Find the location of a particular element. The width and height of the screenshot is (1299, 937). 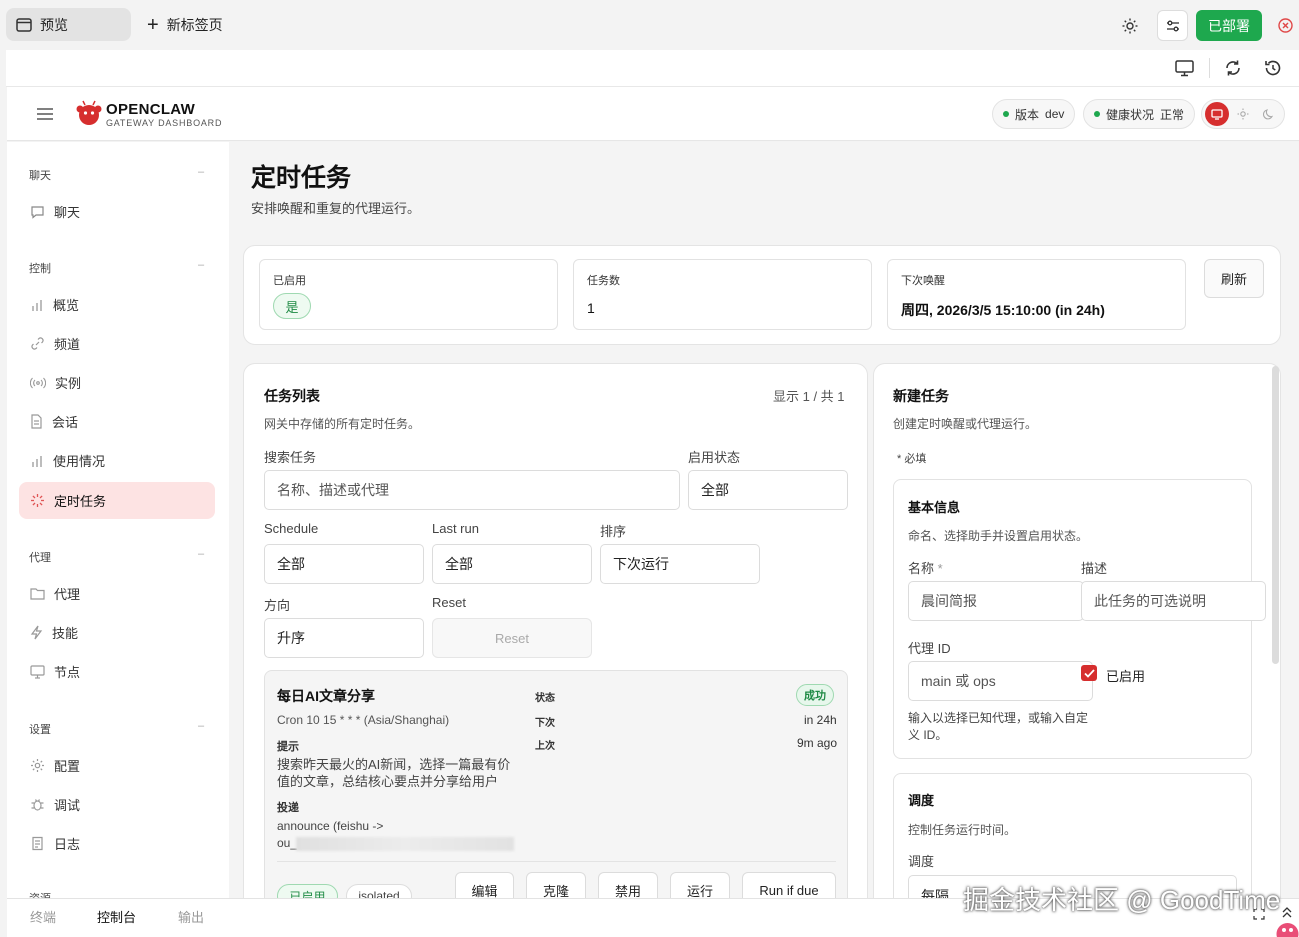

tab-preview: 预览 is located at coordinates (68, 24).